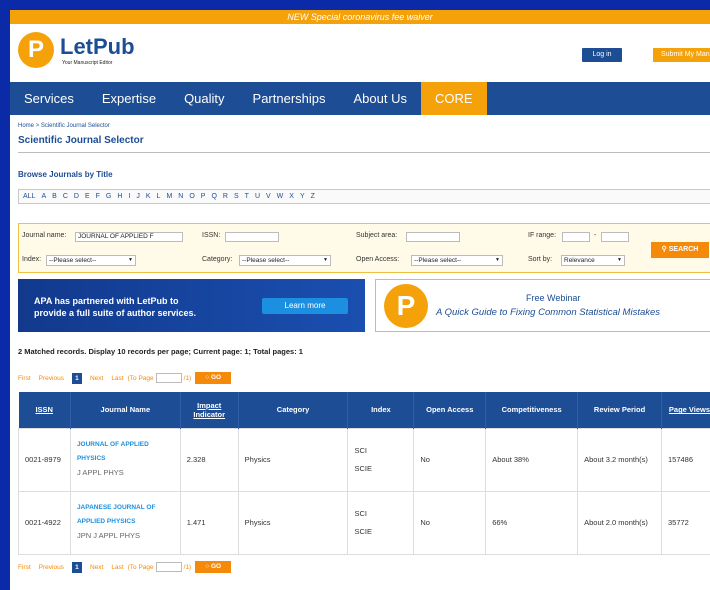 The image size is (710, 590). What do you see at coordinates (454, 98) in the screenshot?
I see `nav-core: CORE` at bounding box center [454, 98].